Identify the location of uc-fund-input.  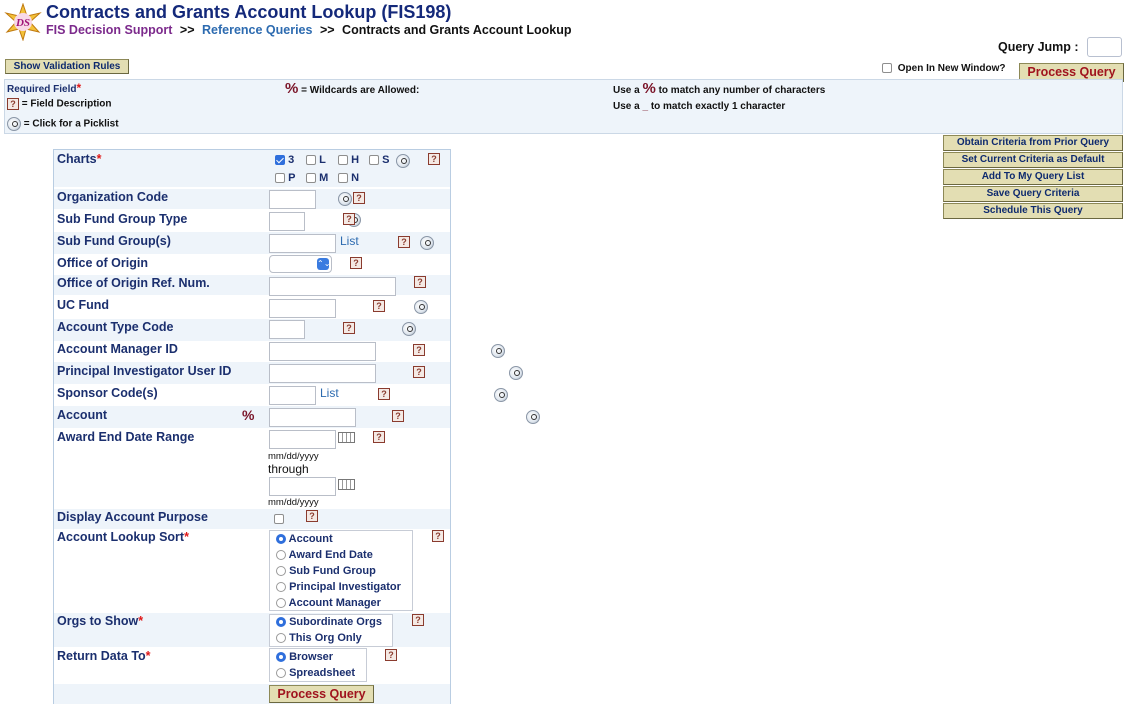
(302, 308).